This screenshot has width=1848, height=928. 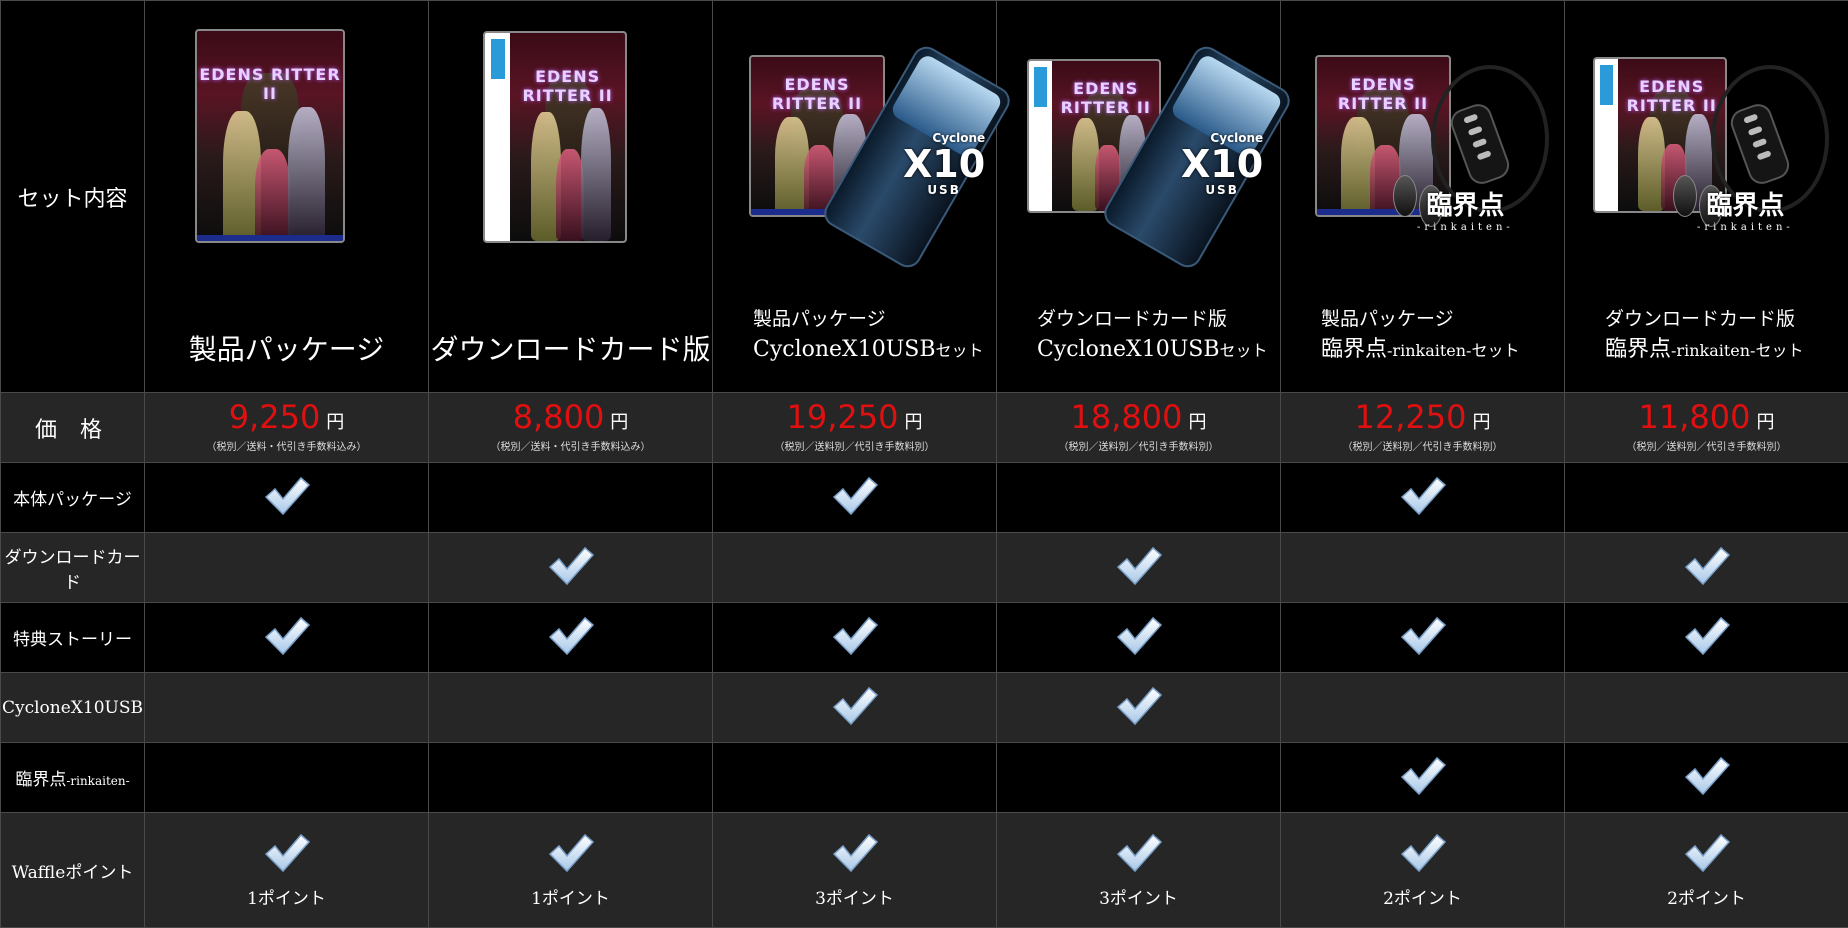 What do you see at coordinates (72, 427) in the screenshot?
I see `row-label-price: 価 格` at bounding box center [72, 427].